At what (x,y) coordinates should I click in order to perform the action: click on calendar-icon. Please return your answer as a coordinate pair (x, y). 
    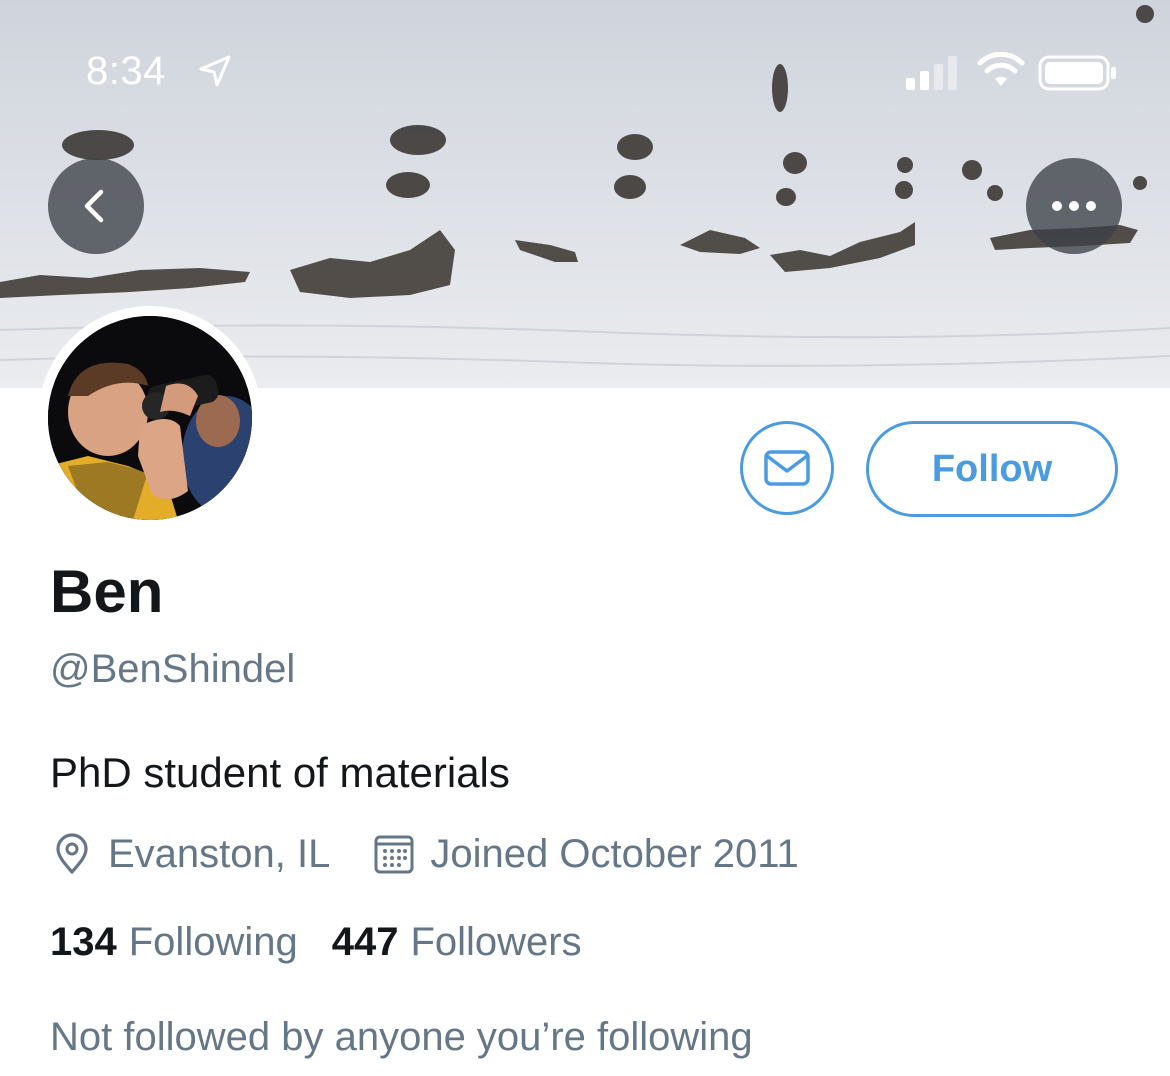
    Looking at the image, I should click on (394, 854).